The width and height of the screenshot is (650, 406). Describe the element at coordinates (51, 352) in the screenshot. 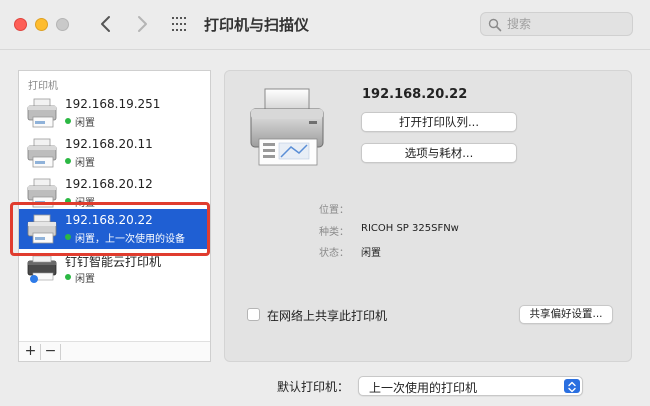

I see `remove-printer-button: −` at that location.